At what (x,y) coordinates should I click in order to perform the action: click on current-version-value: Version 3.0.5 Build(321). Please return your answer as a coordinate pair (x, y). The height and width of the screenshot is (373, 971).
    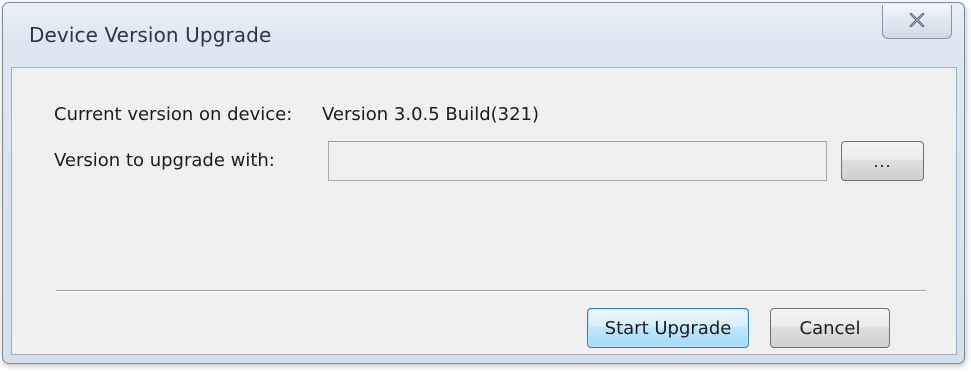
    Looking at the image, I should click on (431, 114).